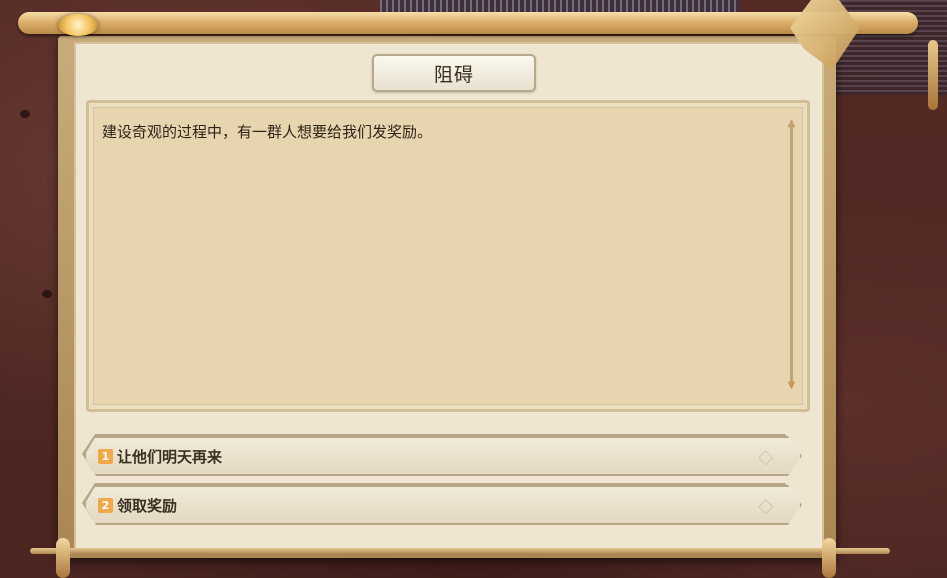  Describe the element at coordinates (791, 254) in the screenshot. I see `message-scrollbar` at that location.